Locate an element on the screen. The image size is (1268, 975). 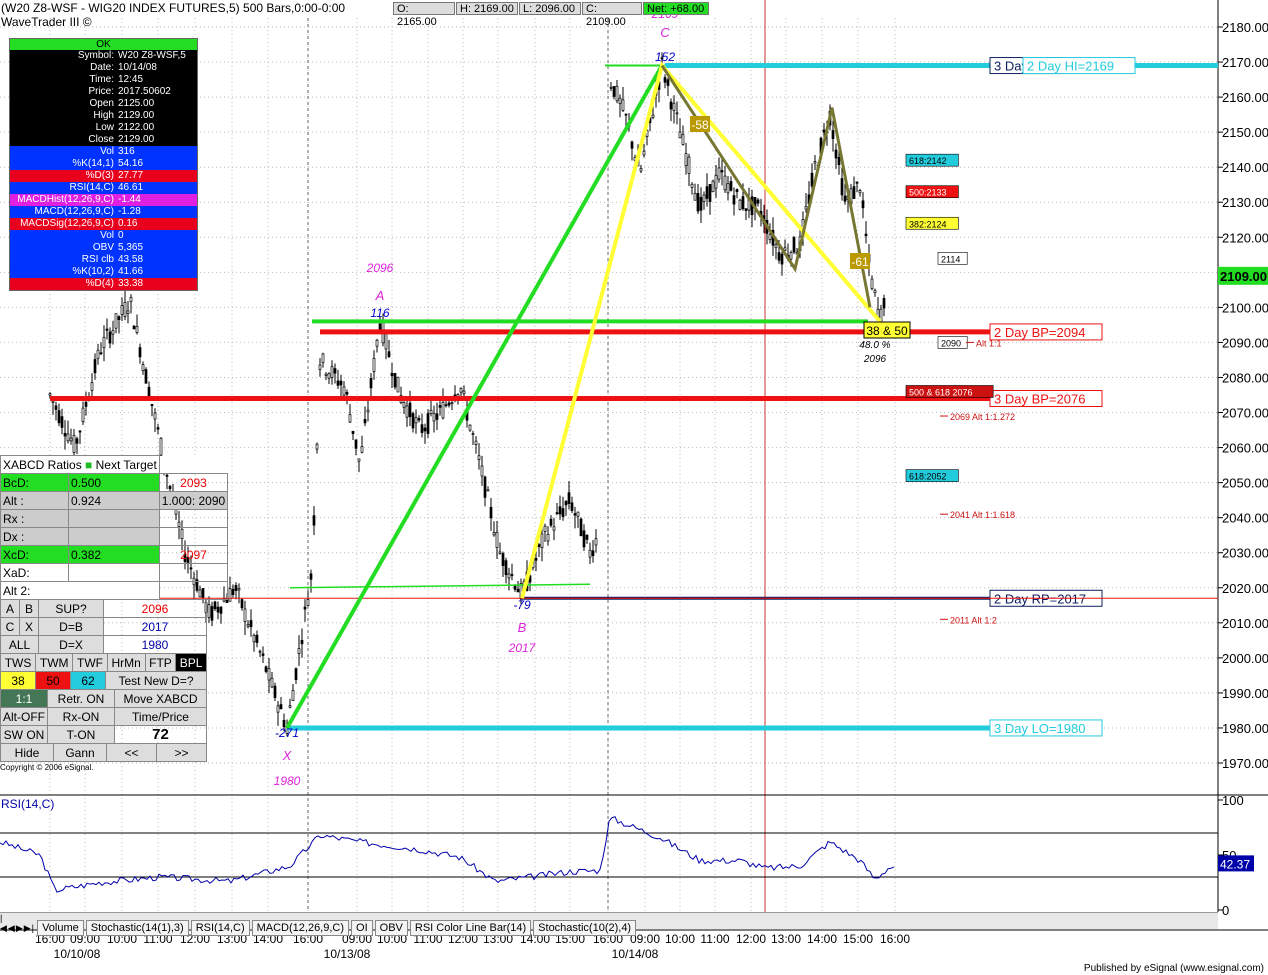
btn-62: 62 is located at coordinates (88, 680).